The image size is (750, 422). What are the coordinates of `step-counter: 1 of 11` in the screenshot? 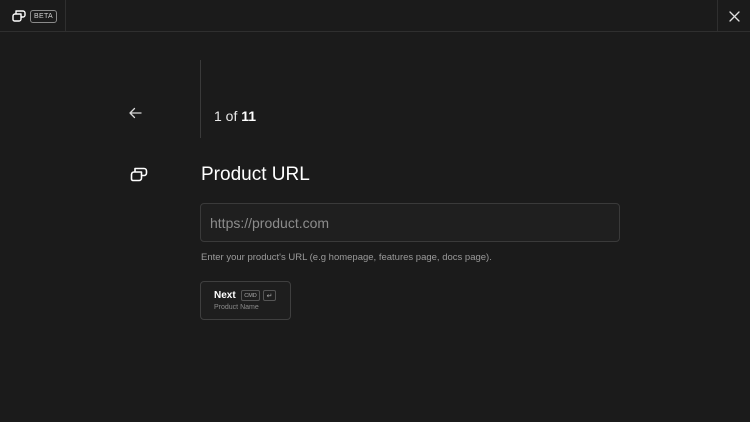 It's located at (235, 116).